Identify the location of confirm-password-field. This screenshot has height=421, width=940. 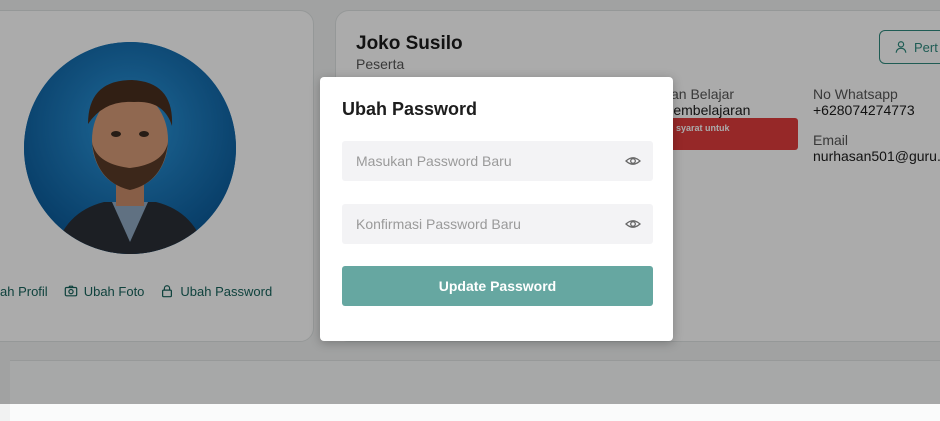
(497, 224).